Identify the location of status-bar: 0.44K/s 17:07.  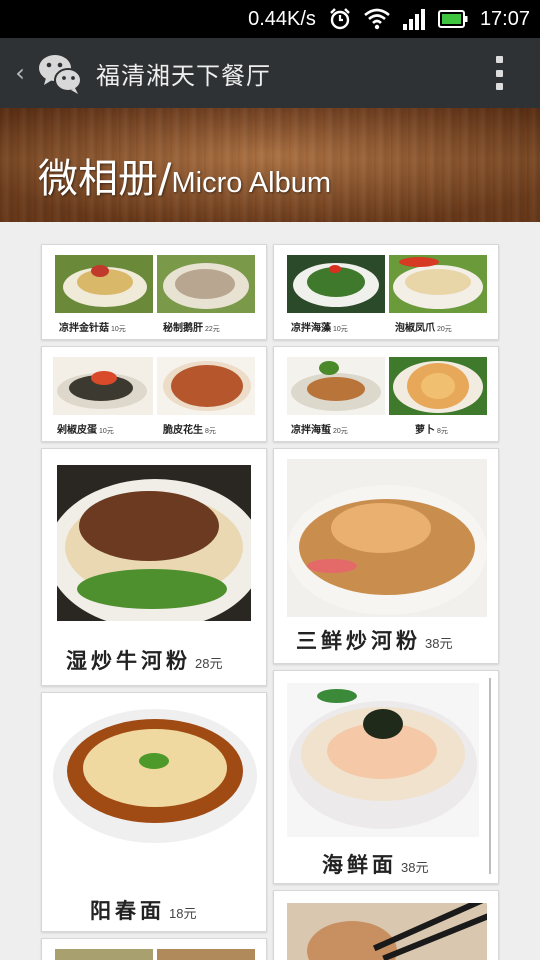
(270, 19).